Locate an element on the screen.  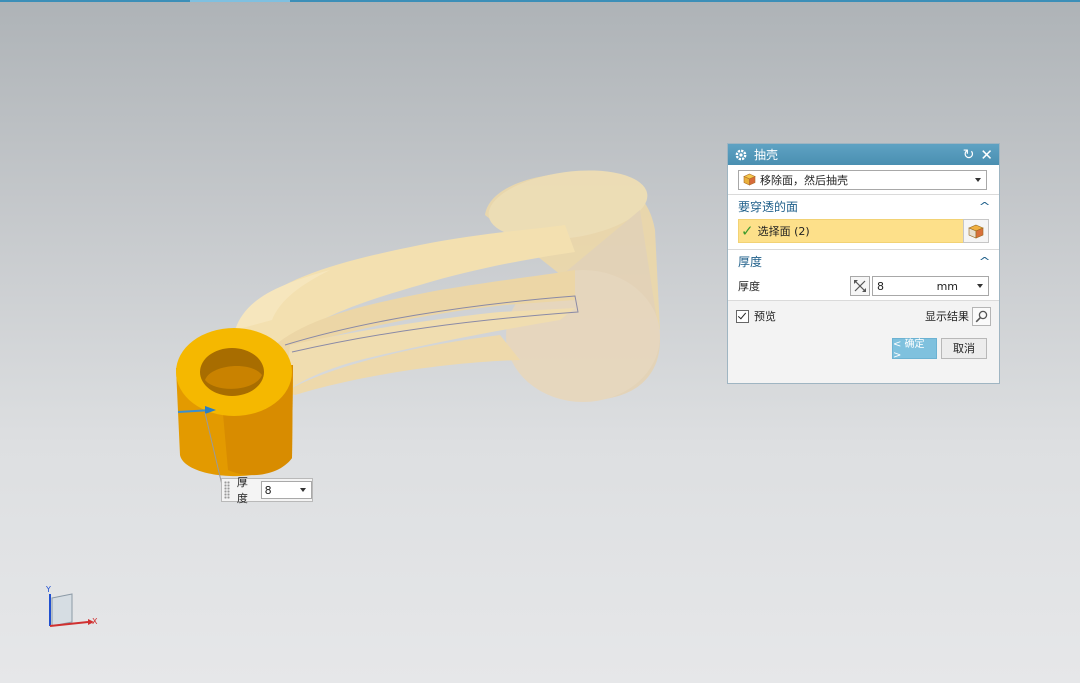
preview-row: 预览 显示结果 is located at coordinates (863, 316).